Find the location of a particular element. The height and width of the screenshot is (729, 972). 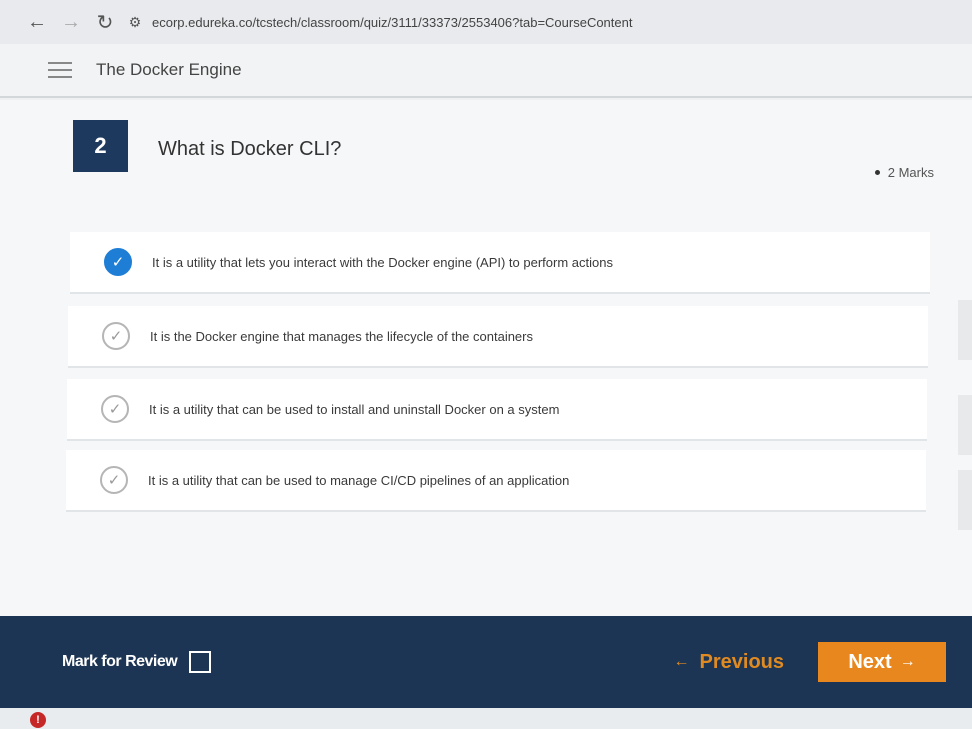

marks-text: 2 Marks is located at coordinates (910, 172).